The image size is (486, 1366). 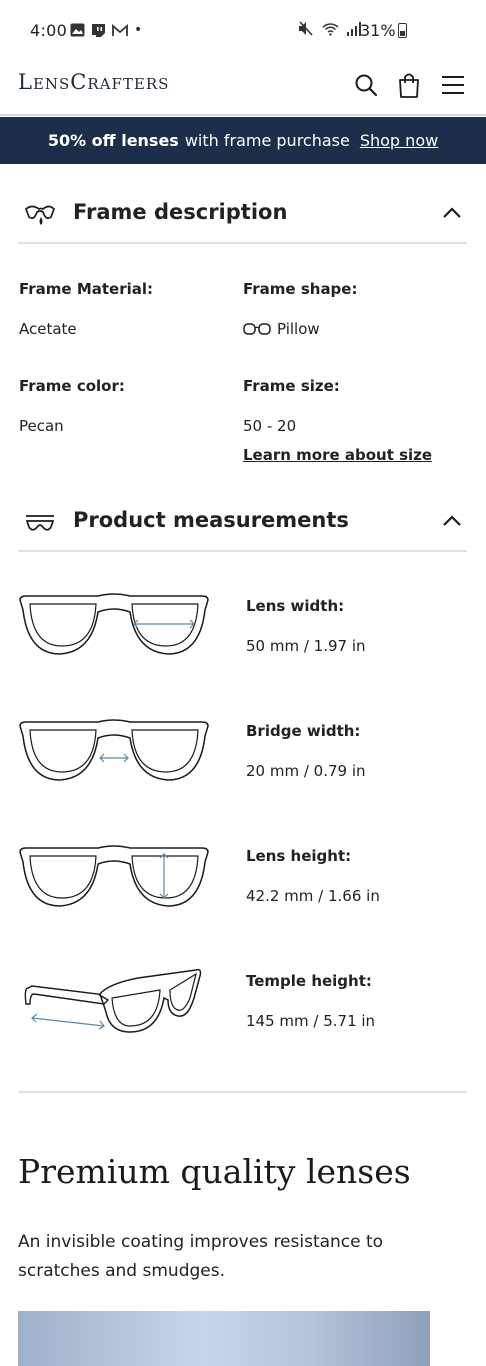 I want to click on pillow-shape-icon, so click(x=257, y=329).